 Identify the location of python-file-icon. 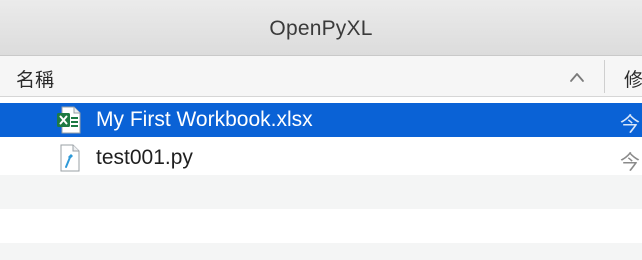
(70, 158).